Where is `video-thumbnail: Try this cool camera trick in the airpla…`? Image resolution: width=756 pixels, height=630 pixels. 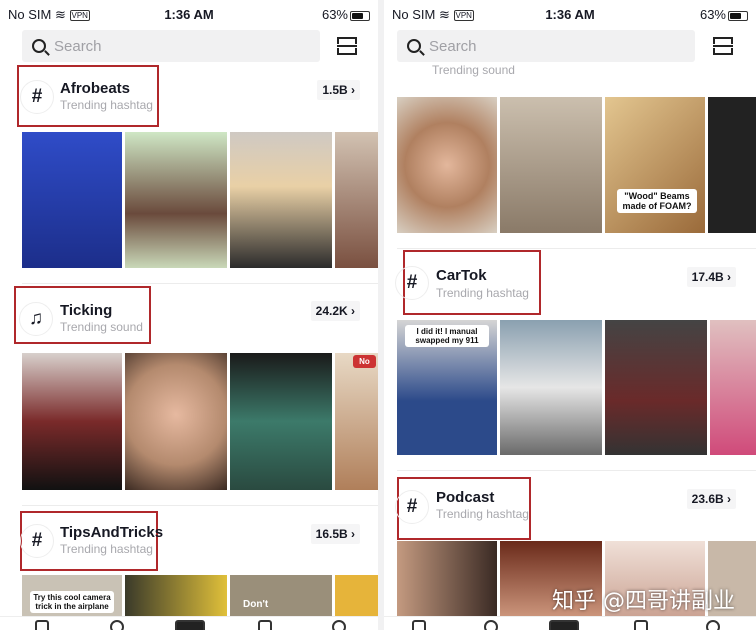
video-thumbnail: Try this cool camera trick in the airpla… is located at coordinates (72, 597).